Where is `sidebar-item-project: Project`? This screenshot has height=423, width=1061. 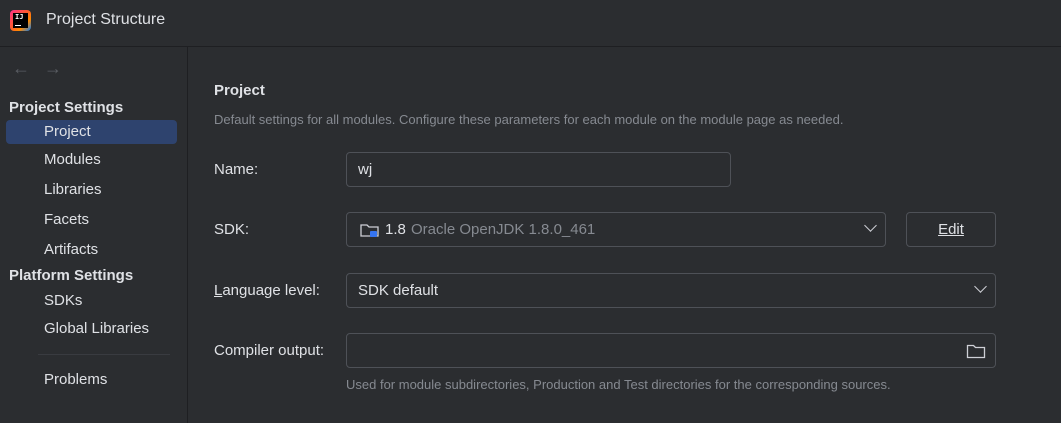 sidebar-item-project: Project is located at coordinates (91, 132).